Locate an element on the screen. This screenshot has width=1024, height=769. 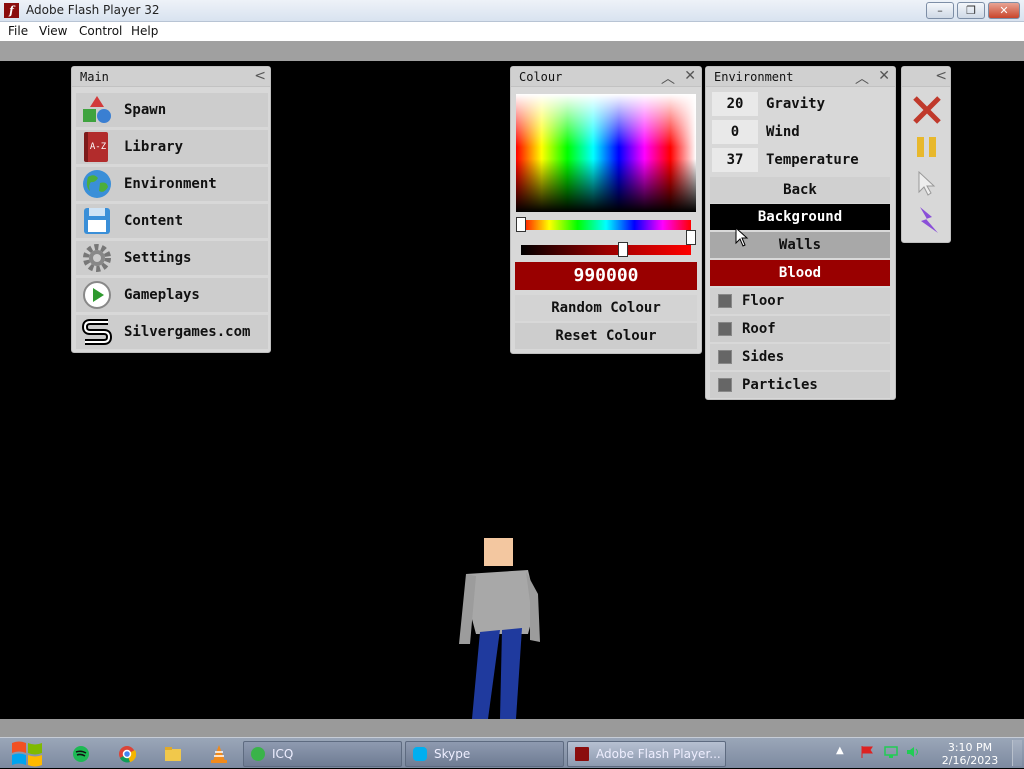
brightness-slider-handle is located at coordinates (623, 249).